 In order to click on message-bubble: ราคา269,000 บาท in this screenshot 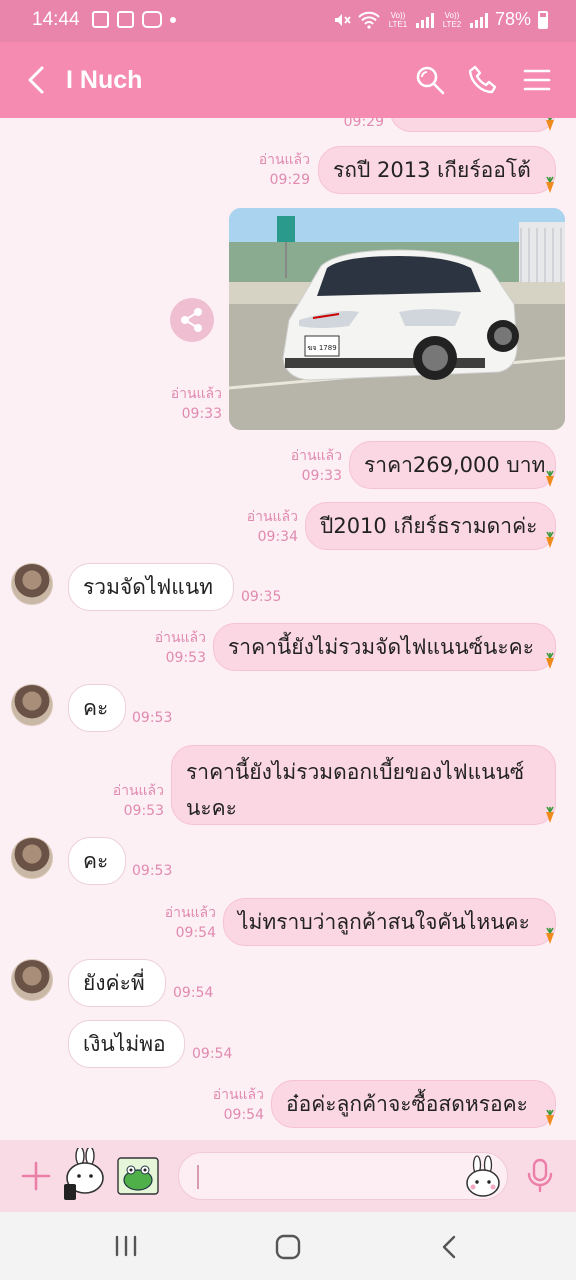, I will do `click(452, 465)`.